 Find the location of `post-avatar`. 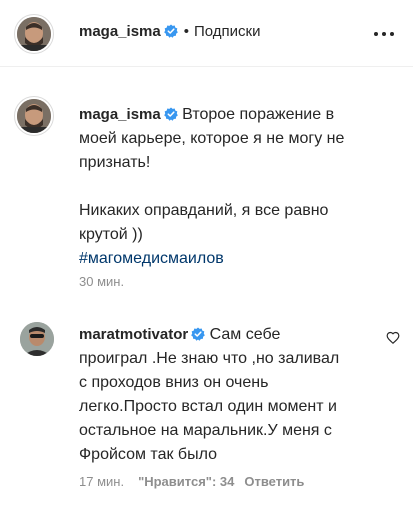

post-avatar is located at coordinates (34, 116).